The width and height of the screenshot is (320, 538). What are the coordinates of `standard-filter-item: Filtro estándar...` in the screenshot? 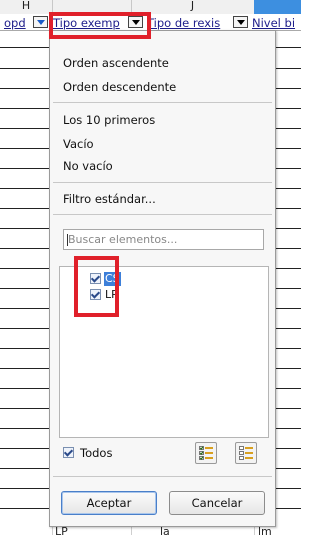 It's located at (109, 199).